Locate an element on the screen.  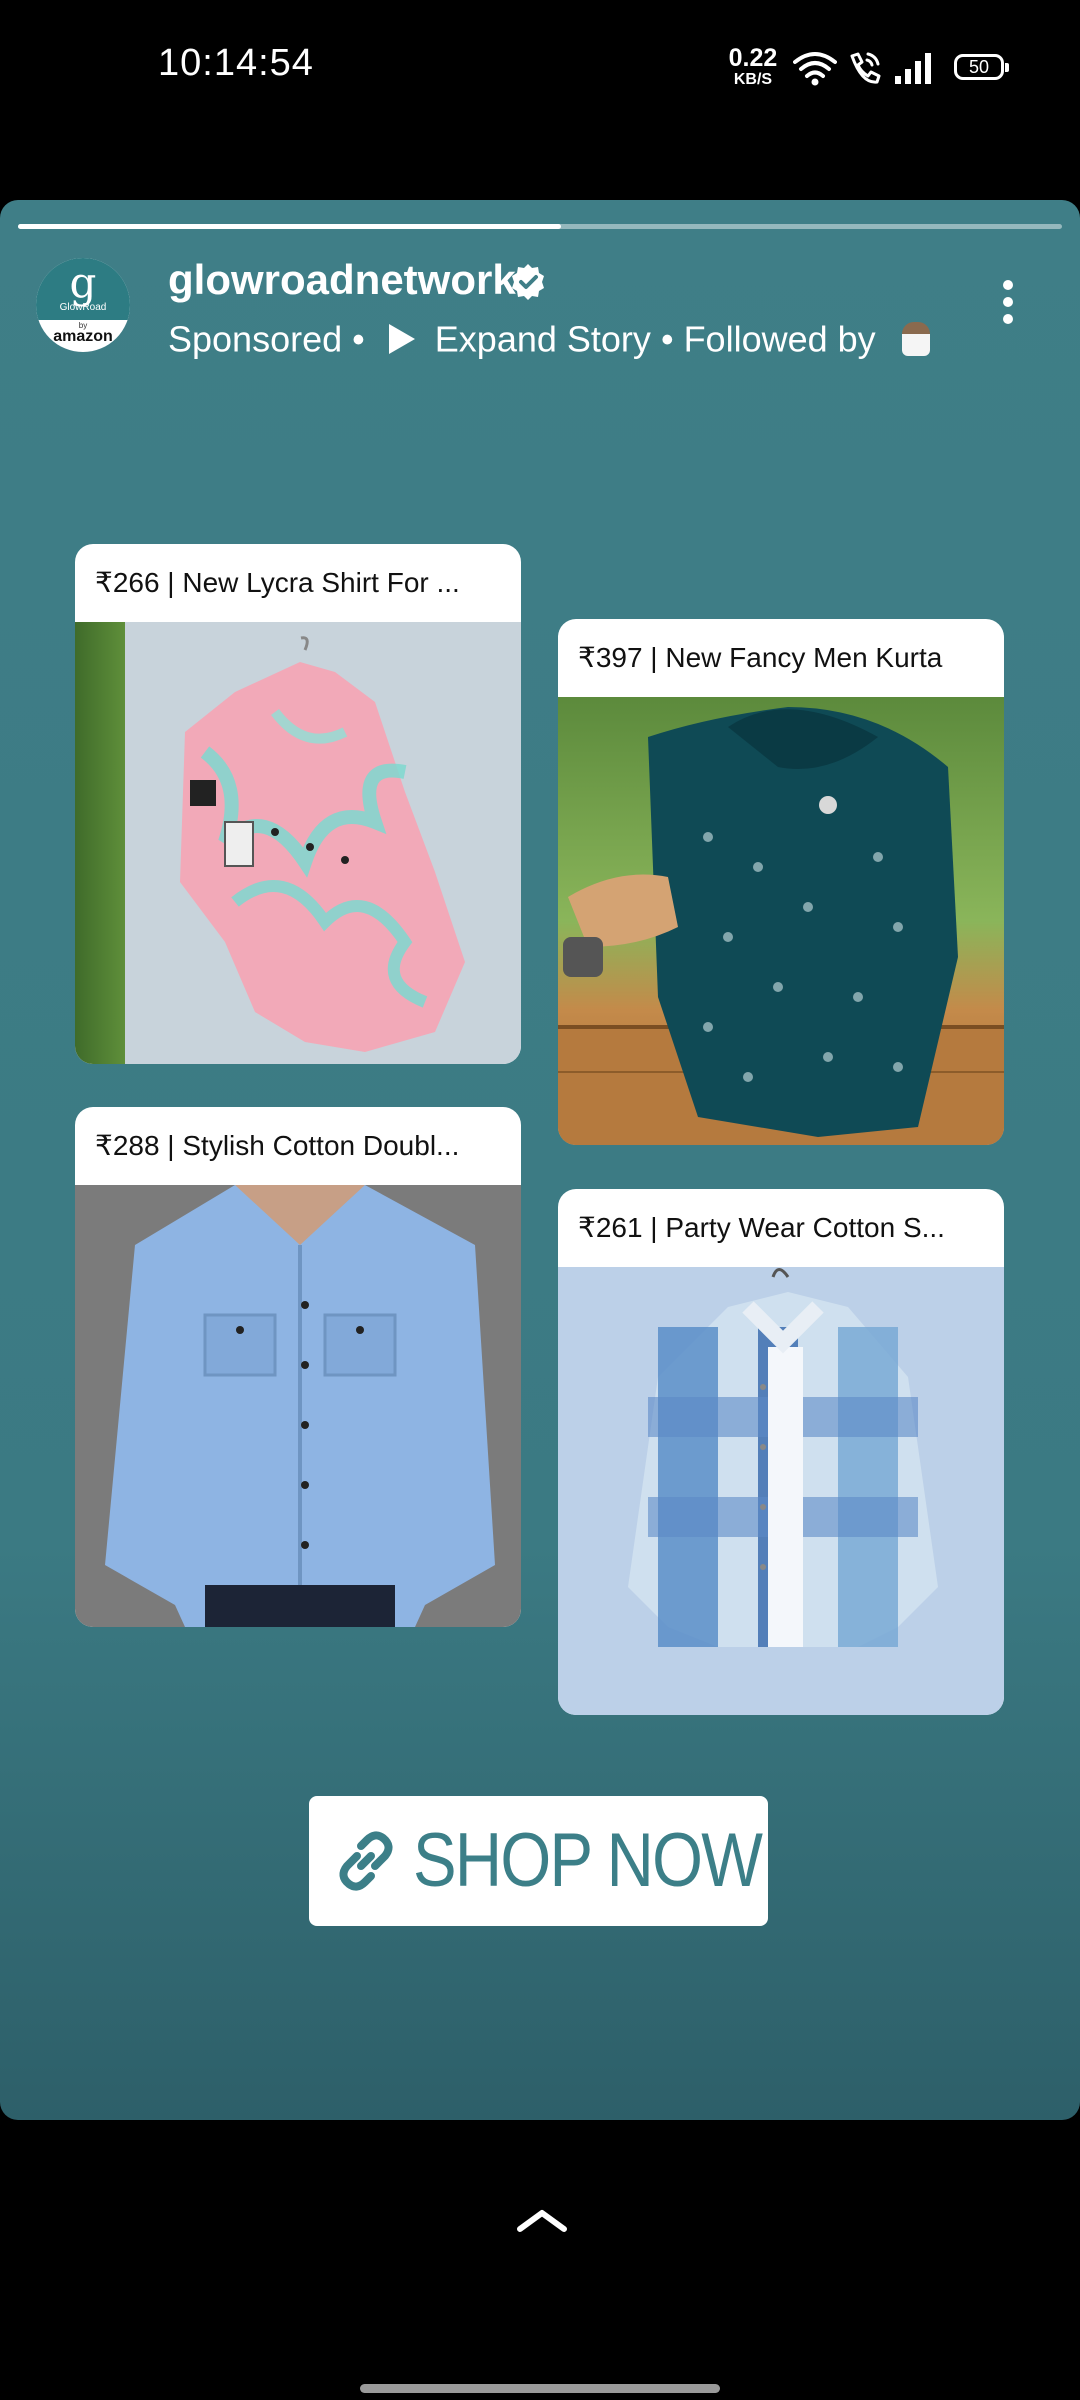
battery-icon: 50 is located at coordinates (981, 67).